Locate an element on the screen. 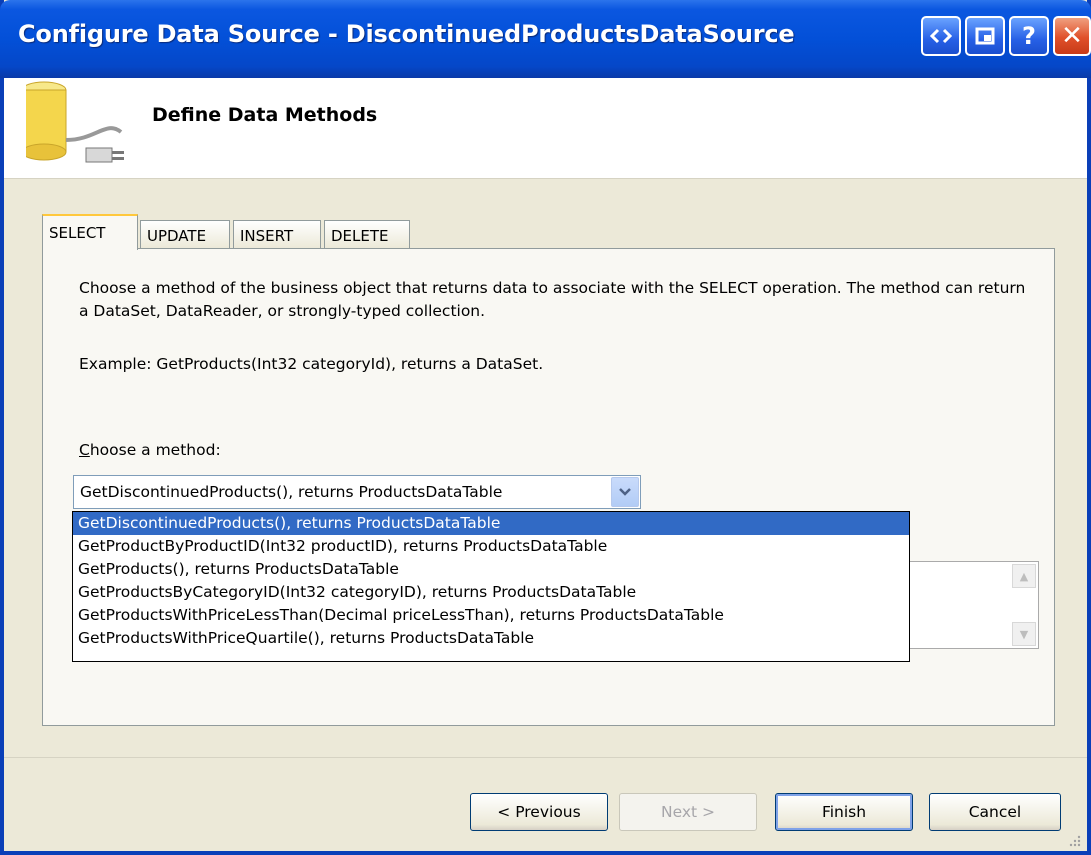  restore-icon is located at coordinates (941, 36).